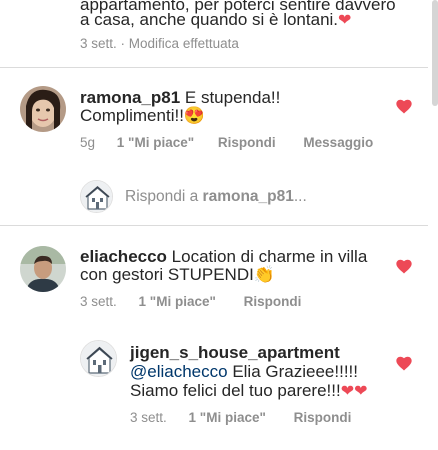  I want to click on comment-time: 5g, so click(88, 142).